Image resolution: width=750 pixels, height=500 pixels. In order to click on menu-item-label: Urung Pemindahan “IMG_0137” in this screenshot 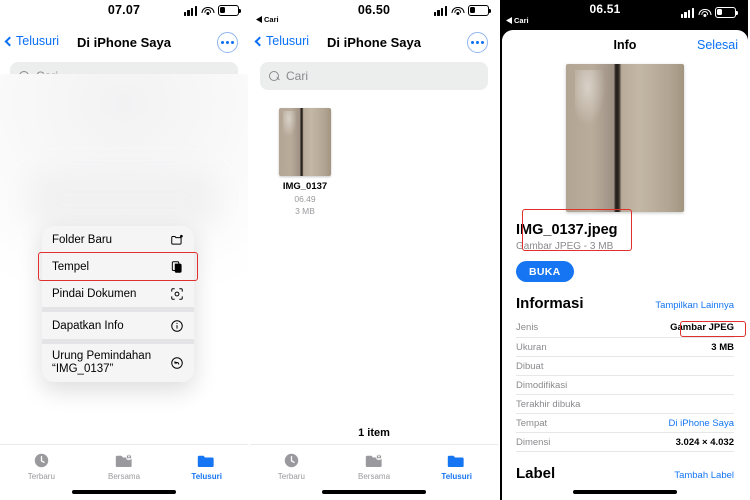, I will do `click(102, 362)`.